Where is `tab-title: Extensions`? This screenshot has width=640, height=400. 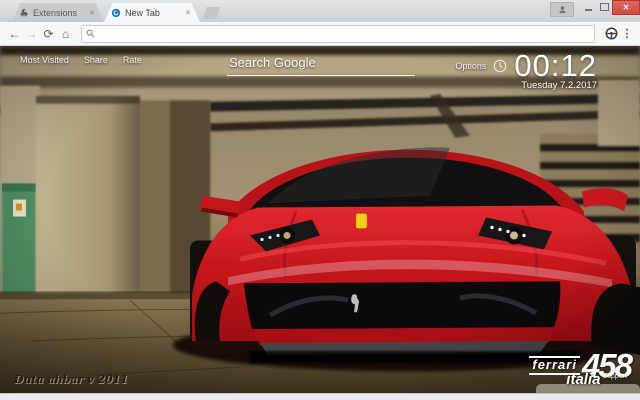 tab-title: Extensions is located at coordinates (55, 12).